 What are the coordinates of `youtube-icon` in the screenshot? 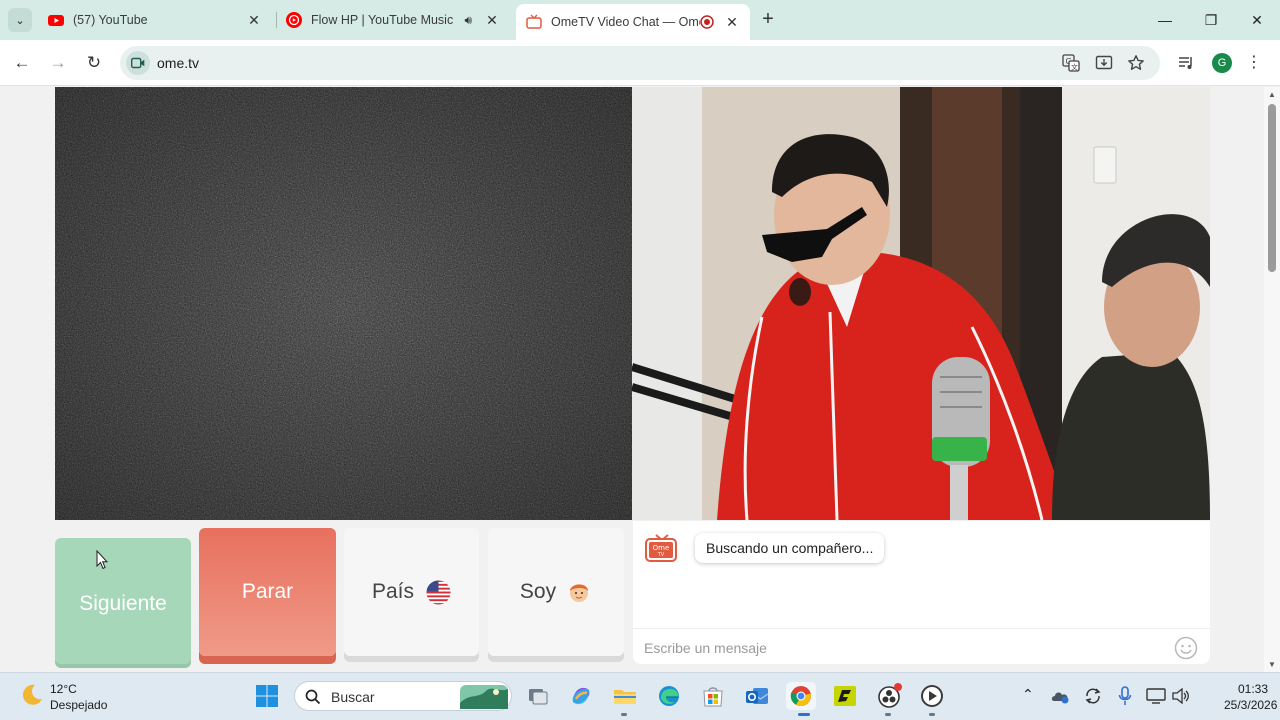 It's located at (56, 20).